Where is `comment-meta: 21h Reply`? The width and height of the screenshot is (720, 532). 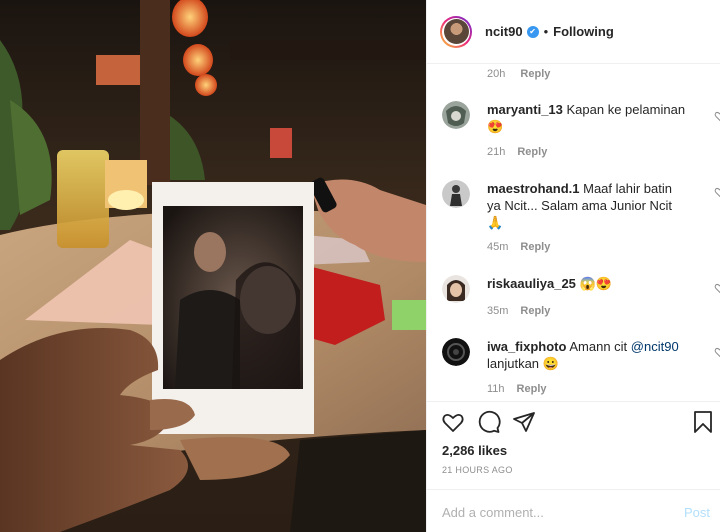 comment-meta: 21h Reply is located at coordinates (517, 152).